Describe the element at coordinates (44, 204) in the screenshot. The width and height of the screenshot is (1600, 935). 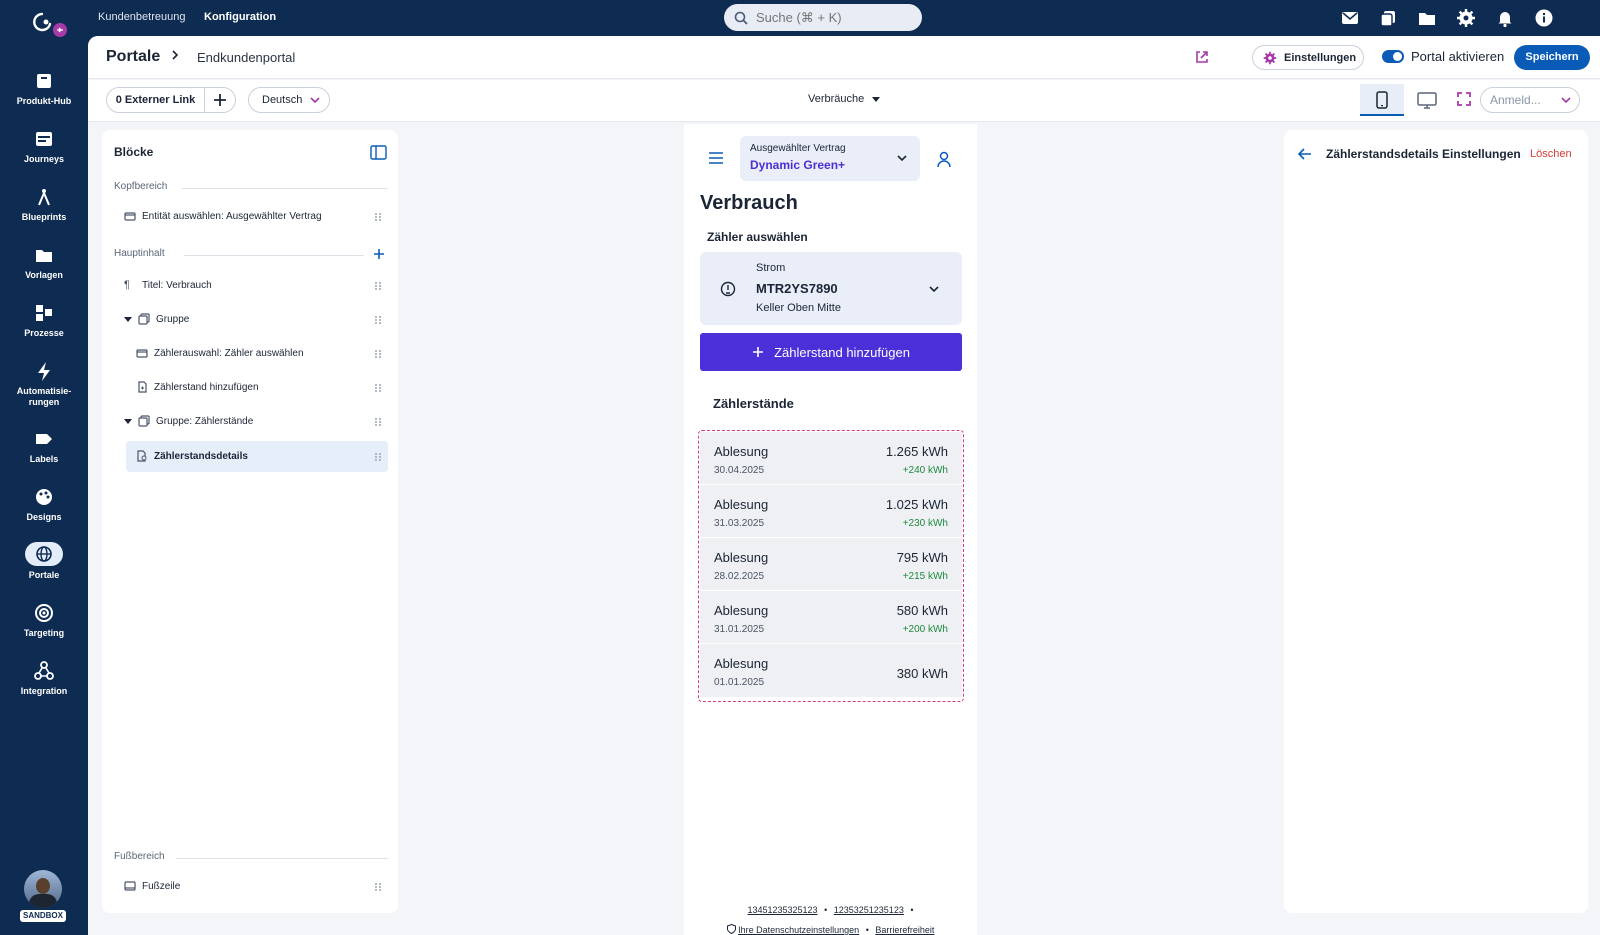
I see `nav-blueprints: Blueprints` at that location.